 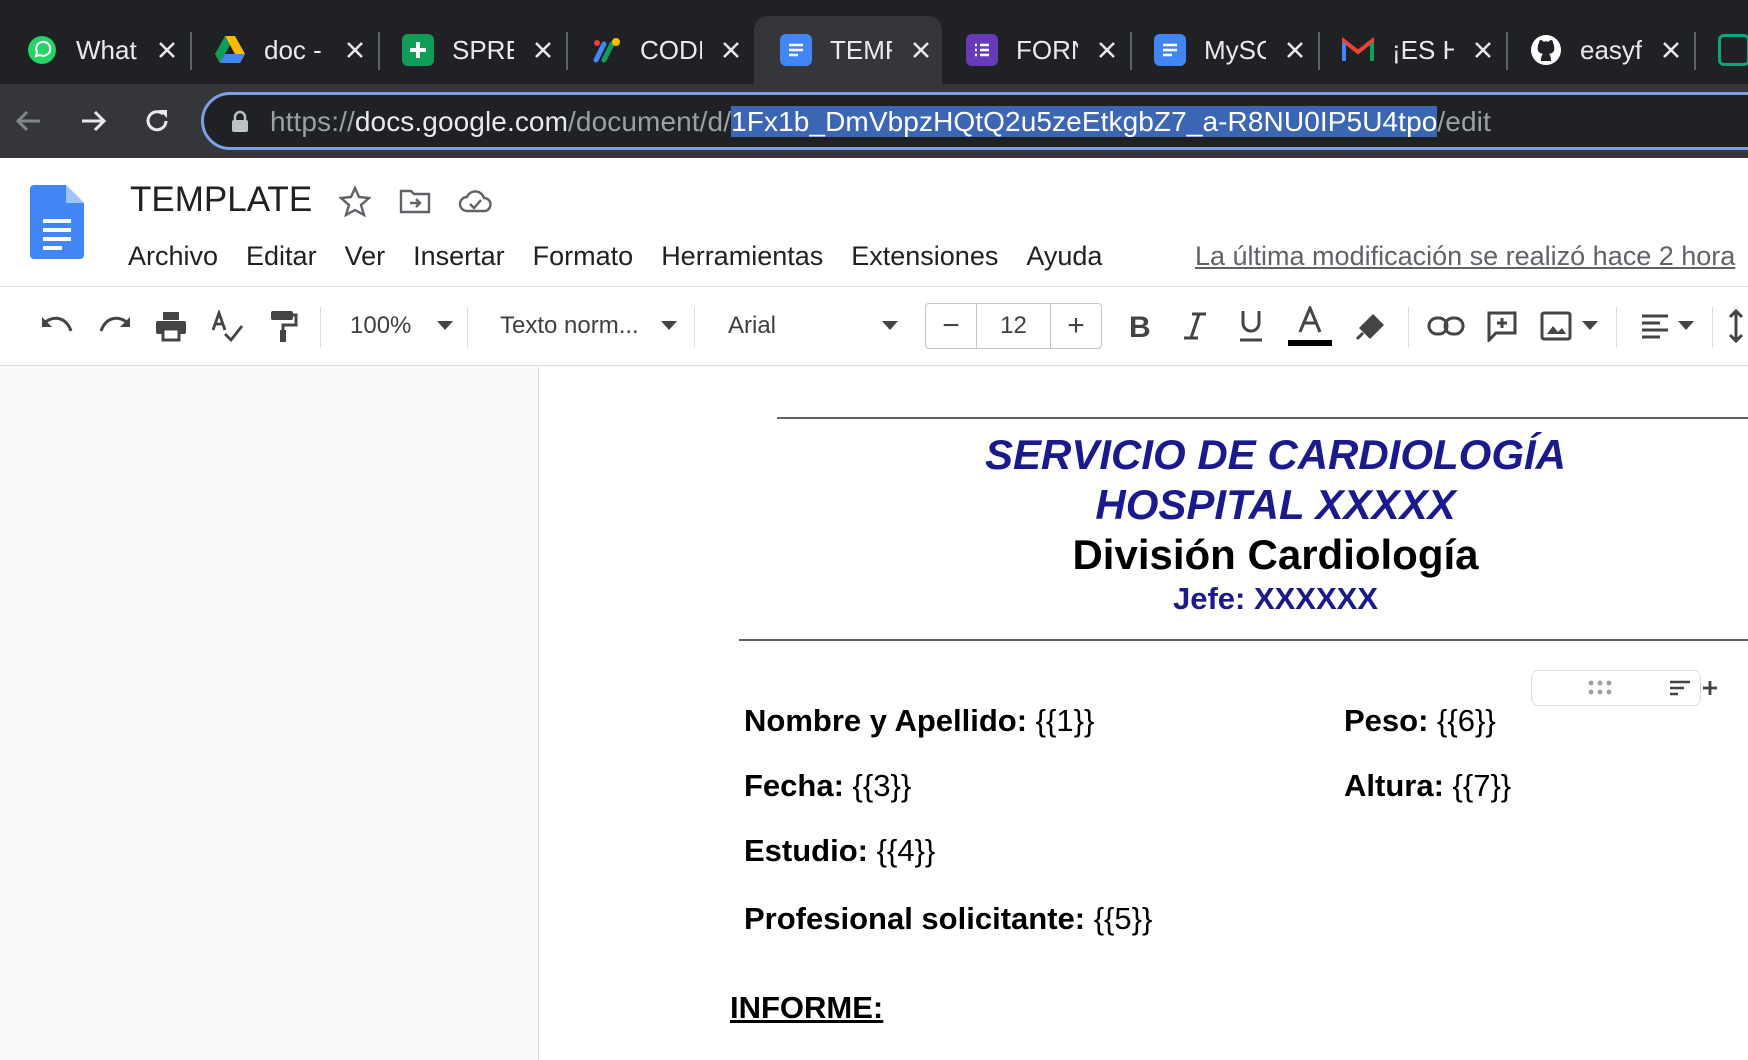 What do you see at coordinates (810, 326) in the screenshot?
I see `font-family-select: Arial` at bounding box center [810, 326].